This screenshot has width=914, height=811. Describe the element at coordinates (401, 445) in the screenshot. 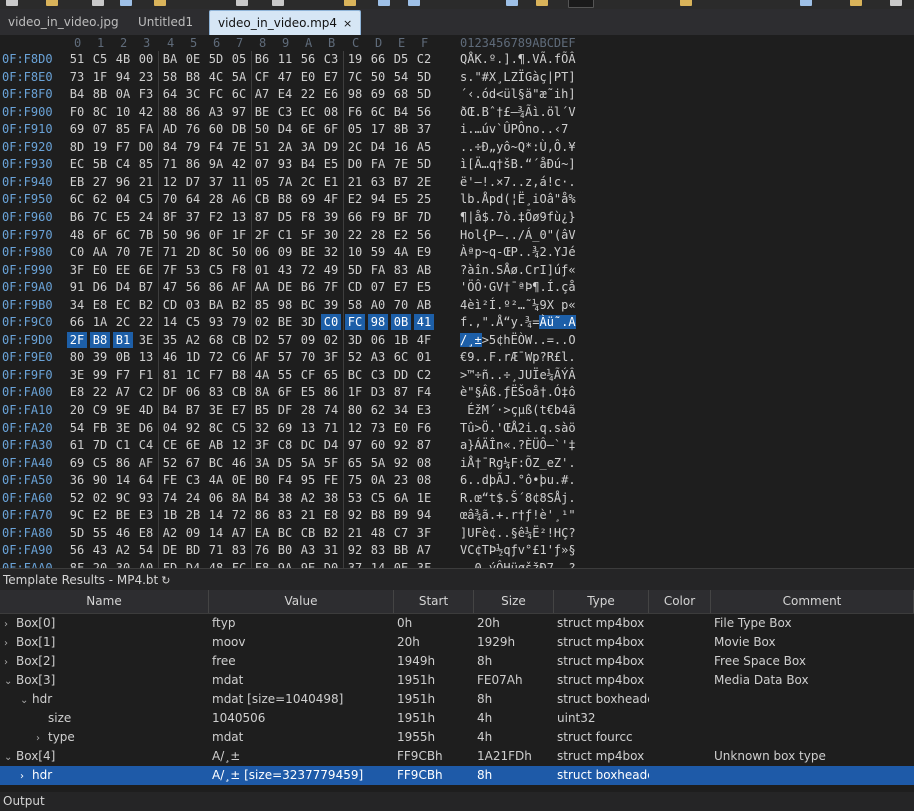

I see `hex-byte: 92` at that location.